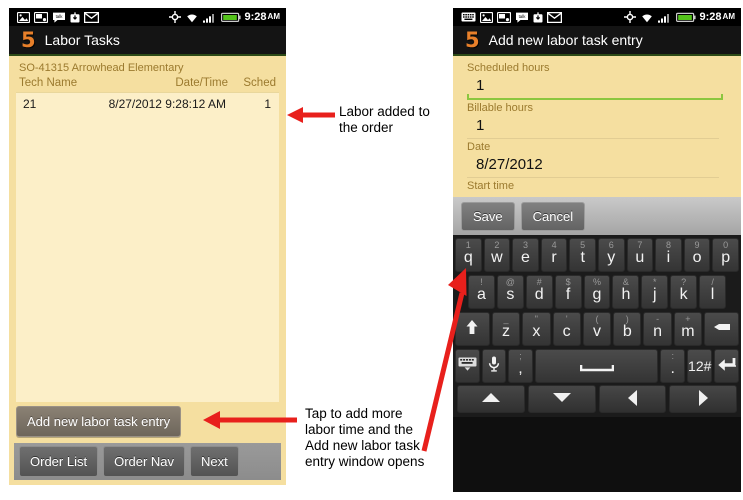  I want to click on key-x: " x, so click(536, 329).